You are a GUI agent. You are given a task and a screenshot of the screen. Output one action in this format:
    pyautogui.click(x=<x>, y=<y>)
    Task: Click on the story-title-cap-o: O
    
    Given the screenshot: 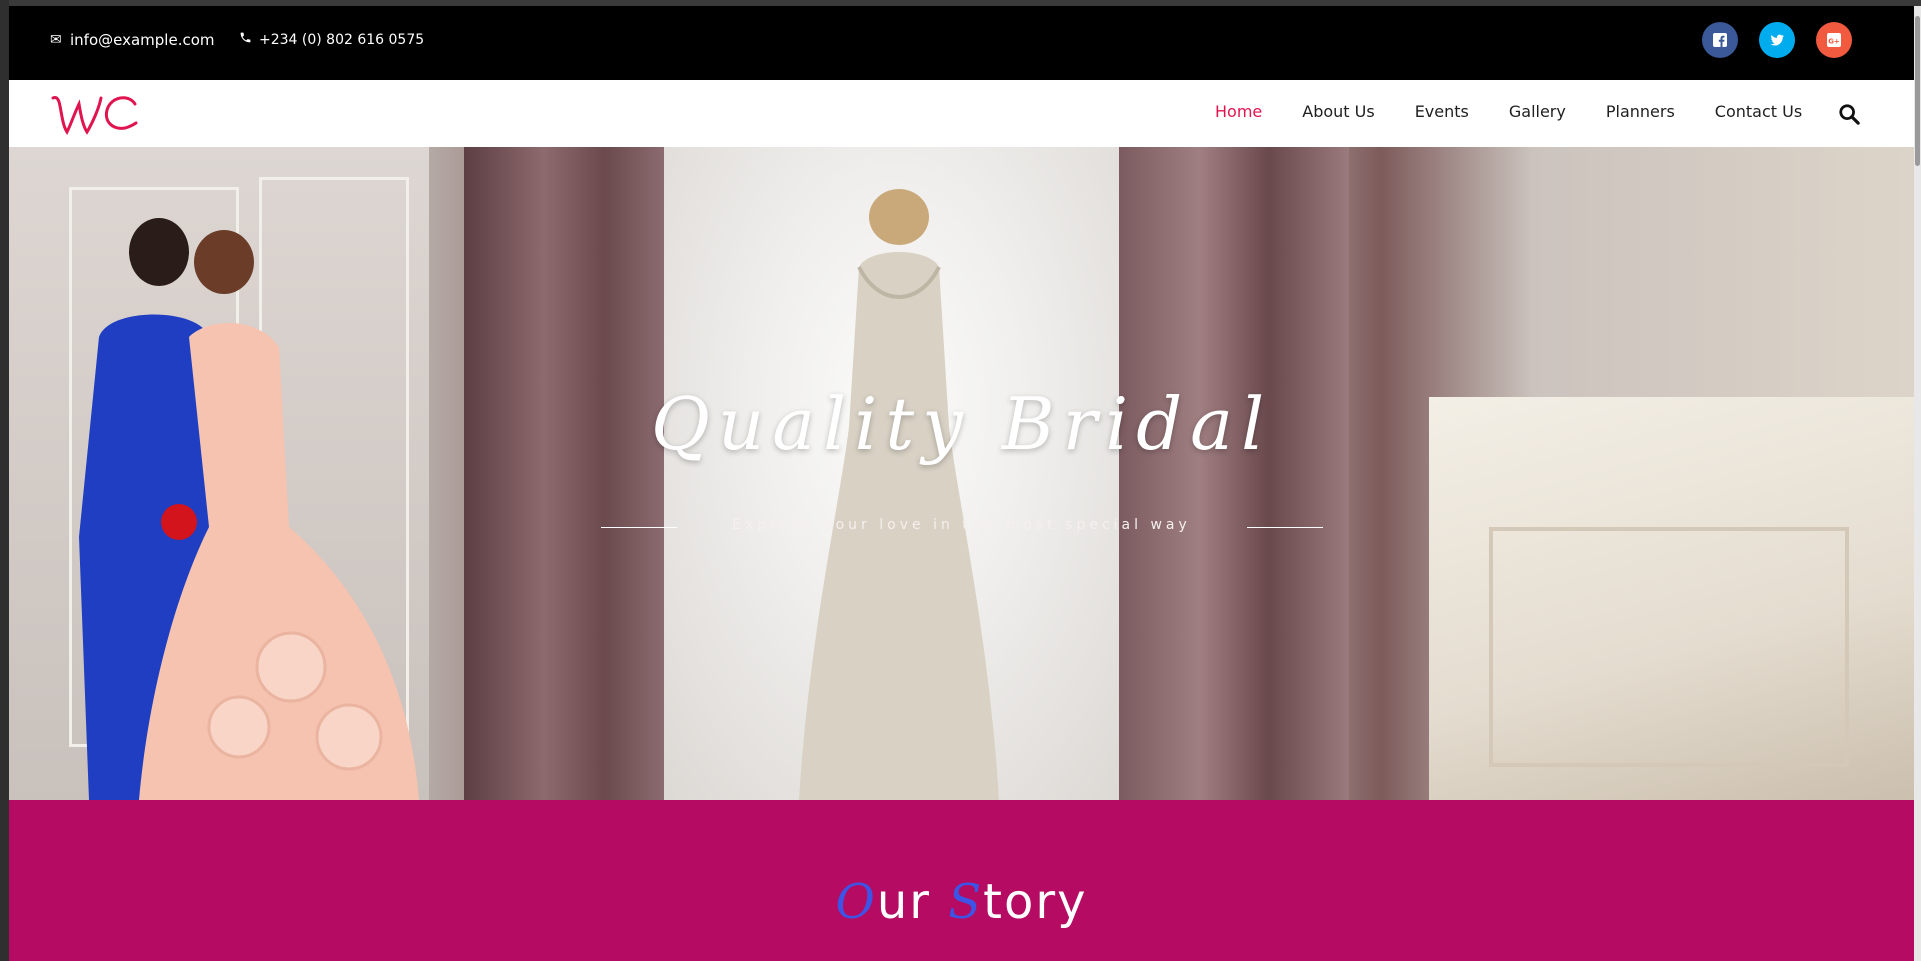 What is the action you would take?
    pyautogui.click(x=856, y=902)
    